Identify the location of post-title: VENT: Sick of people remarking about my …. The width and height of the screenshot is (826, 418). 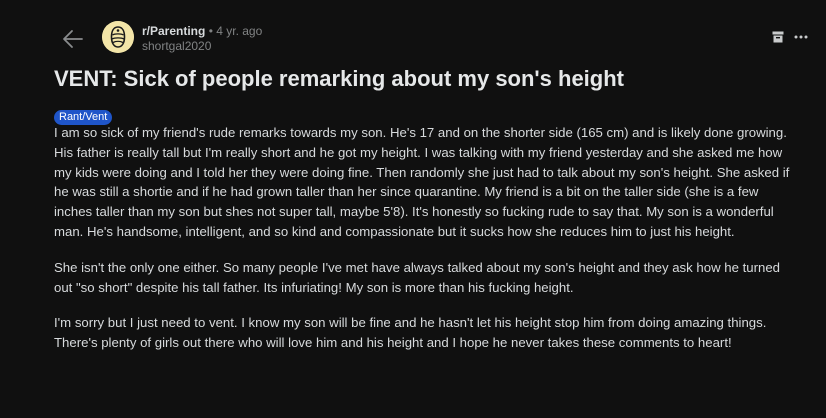
(339, 78).